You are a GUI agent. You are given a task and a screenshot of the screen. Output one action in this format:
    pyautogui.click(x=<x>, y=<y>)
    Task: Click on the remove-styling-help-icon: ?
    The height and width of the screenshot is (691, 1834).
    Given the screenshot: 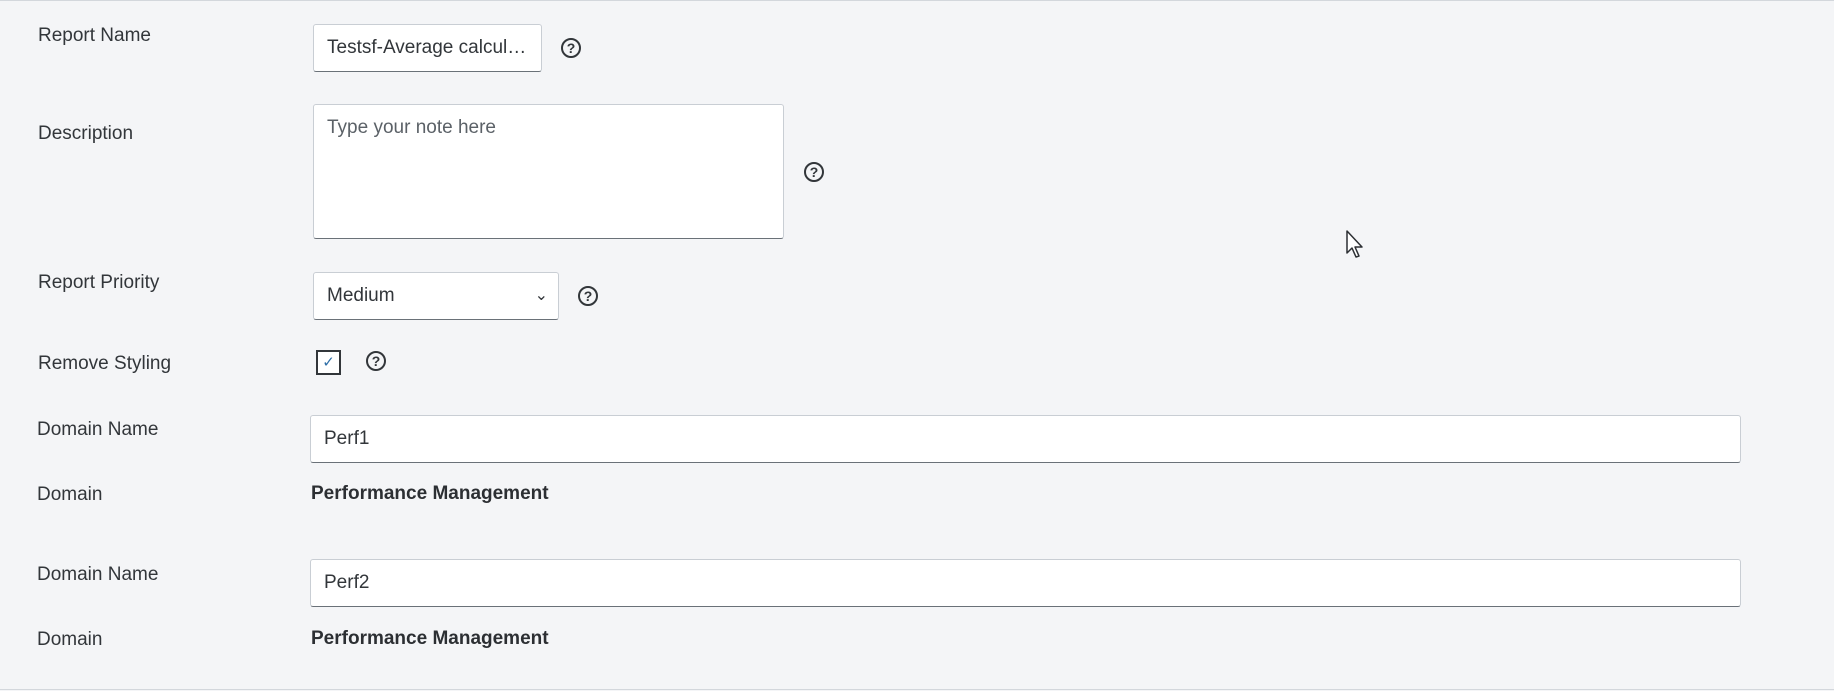 What is the action you would take?
    pyautogui.click(x=376, y=361)
    